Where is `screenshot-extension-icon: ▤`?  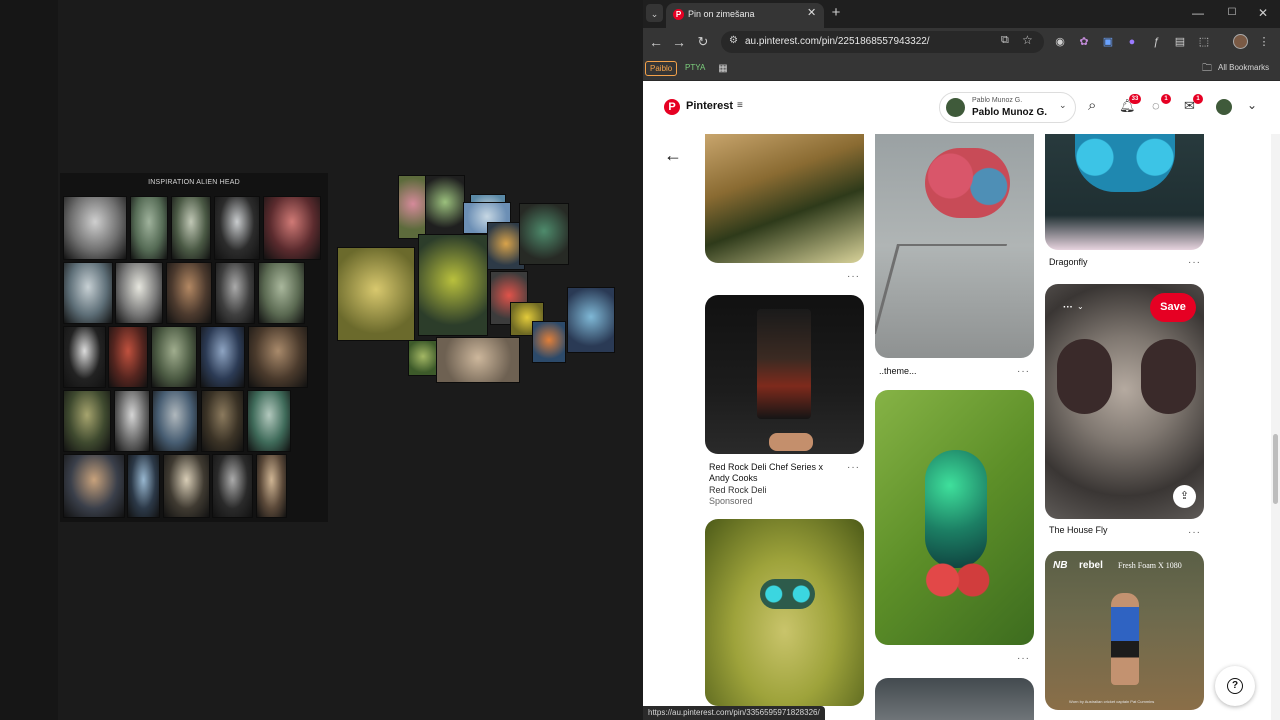
screenshot-extension-icon: ▤ is located at coordinates (1180, 42).